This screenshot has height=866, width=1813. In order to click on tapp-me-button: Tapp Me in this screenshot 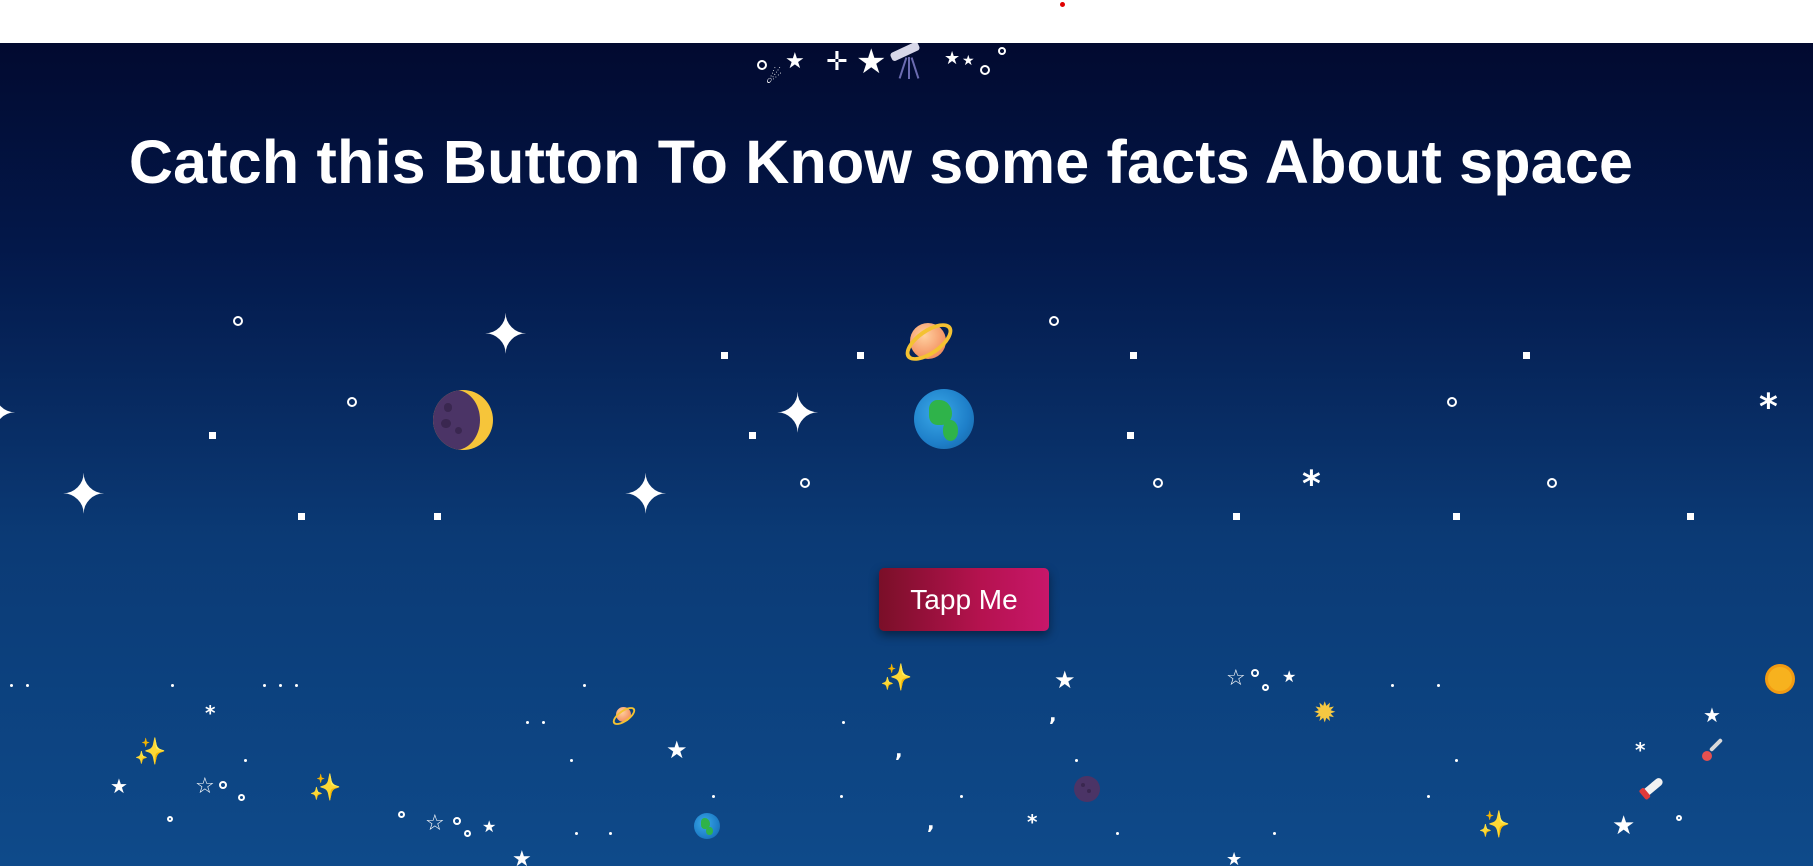, I will do `click(964, 599)`.